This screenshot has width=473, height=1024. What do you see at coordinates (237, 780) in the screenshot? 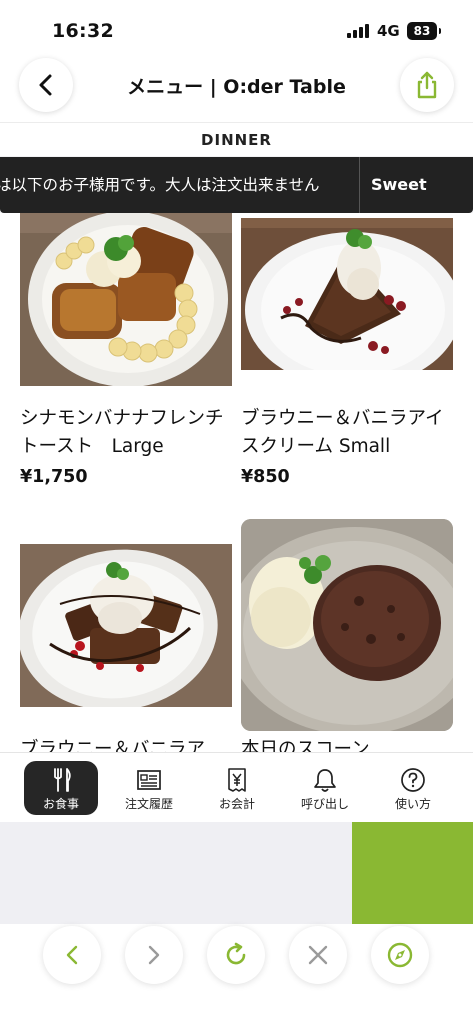
I see `yen-receipt-icon` at bounding box center [237, 780].